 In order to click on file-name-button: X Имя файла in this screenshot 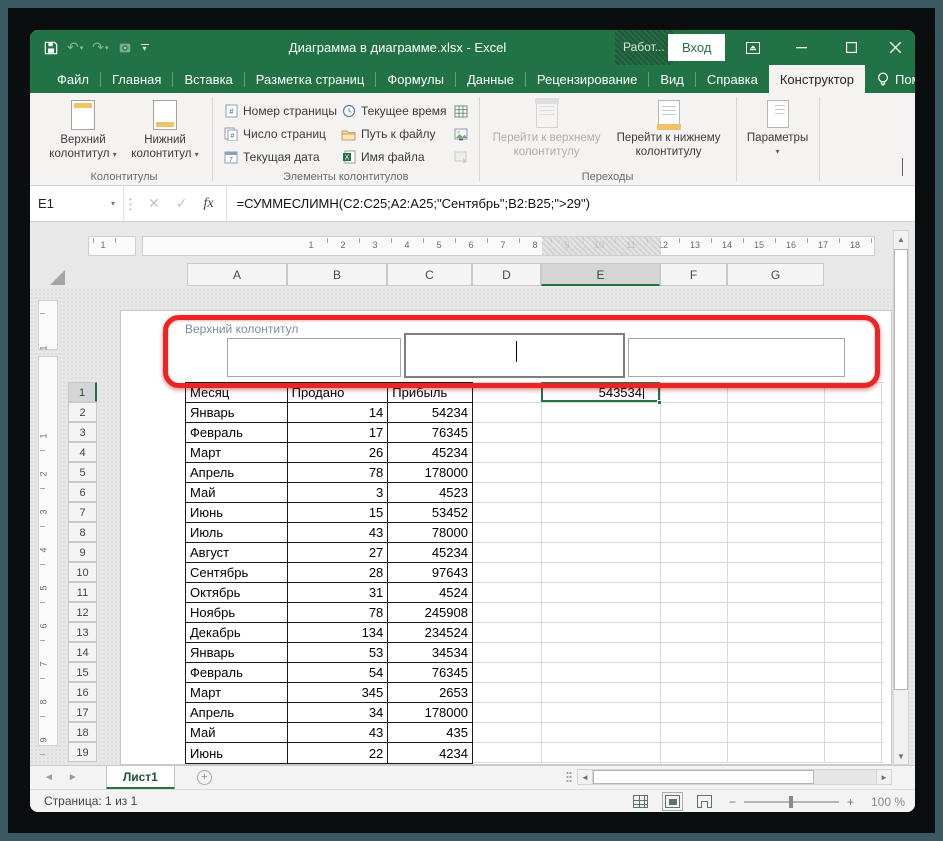, I will do `click(394, 157)`.